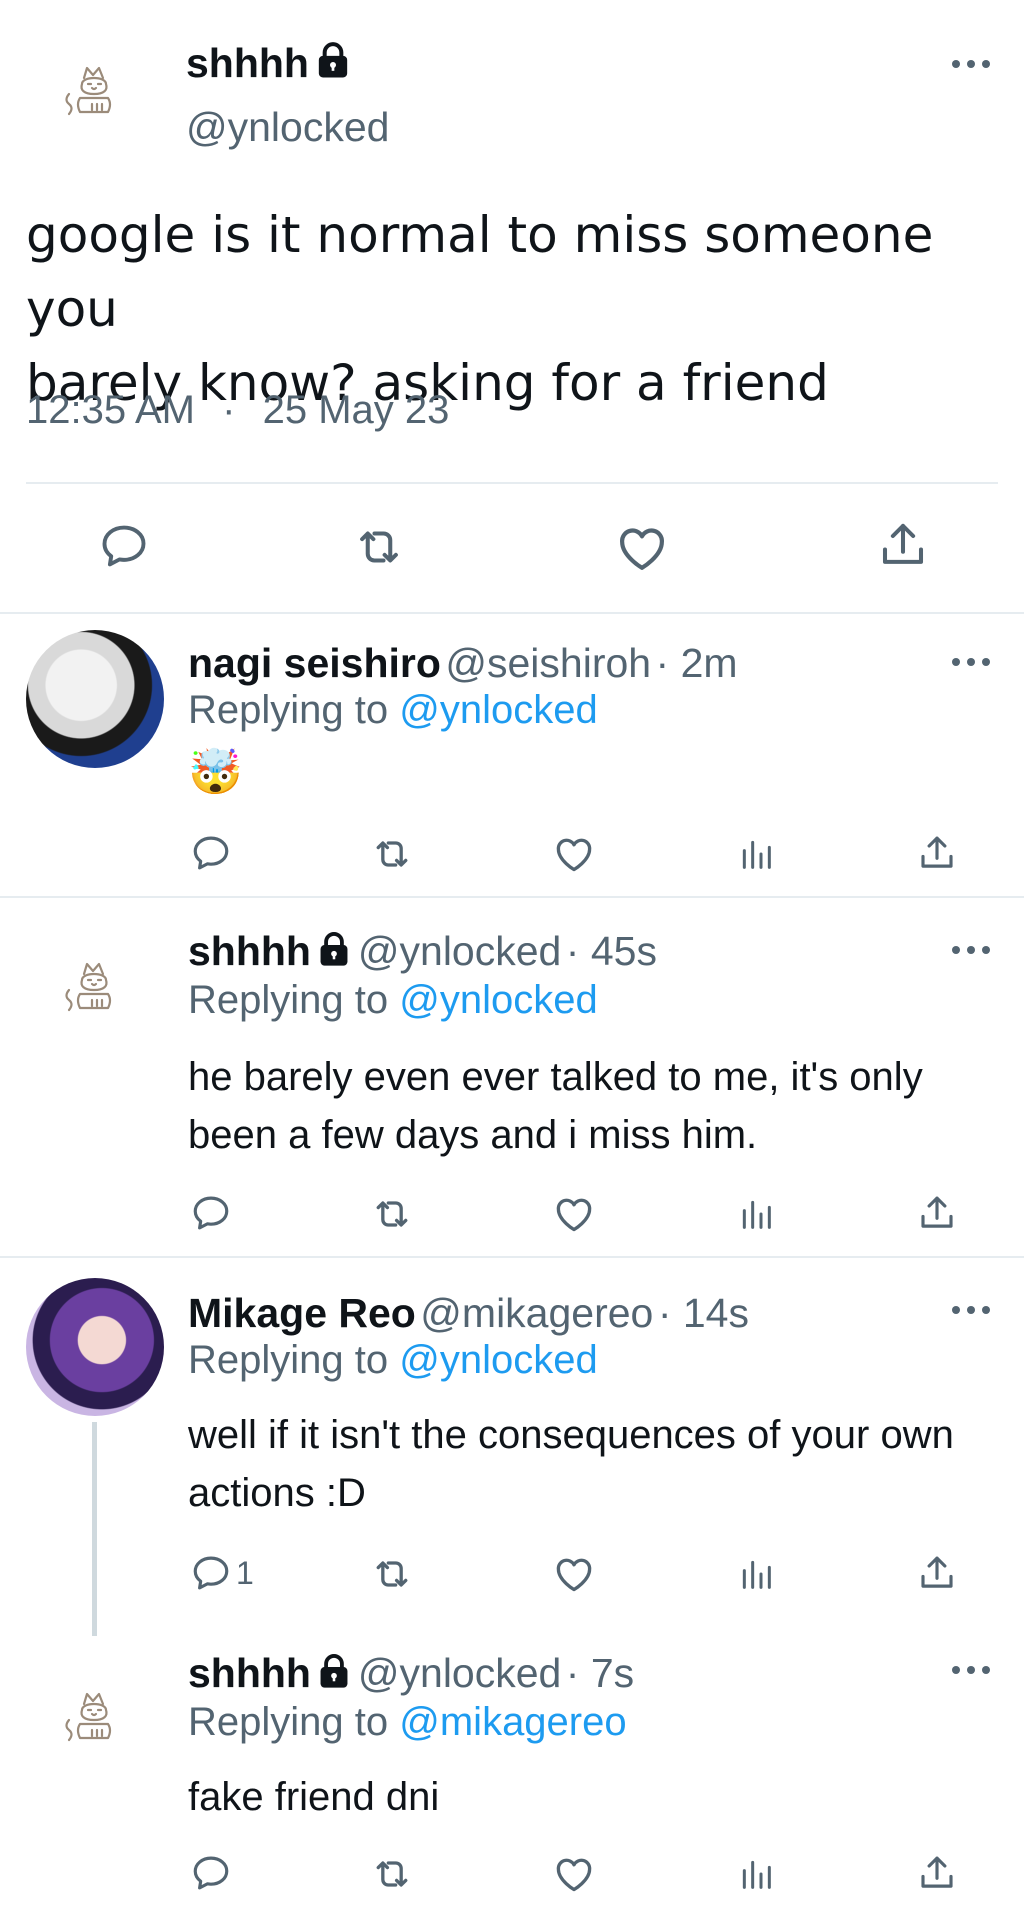 This screenshot has width=1024, height=1920. Describe the element at coordinates (696, 663) in the screenshot. I see `tweet-age: · 2m` at that location.